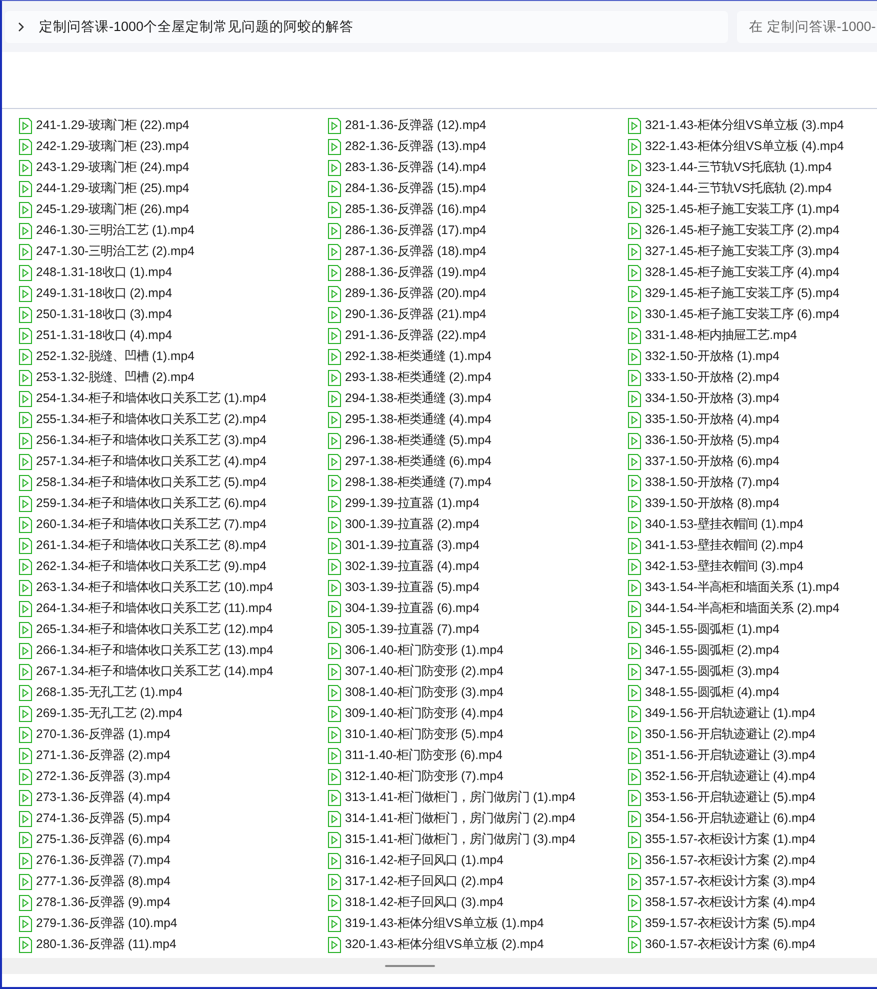 This screenshot has height=989, width=877. I want to click on file-item: 319-1.43-柜体分组VS单立板 (1).mp4, so click(435, 923).